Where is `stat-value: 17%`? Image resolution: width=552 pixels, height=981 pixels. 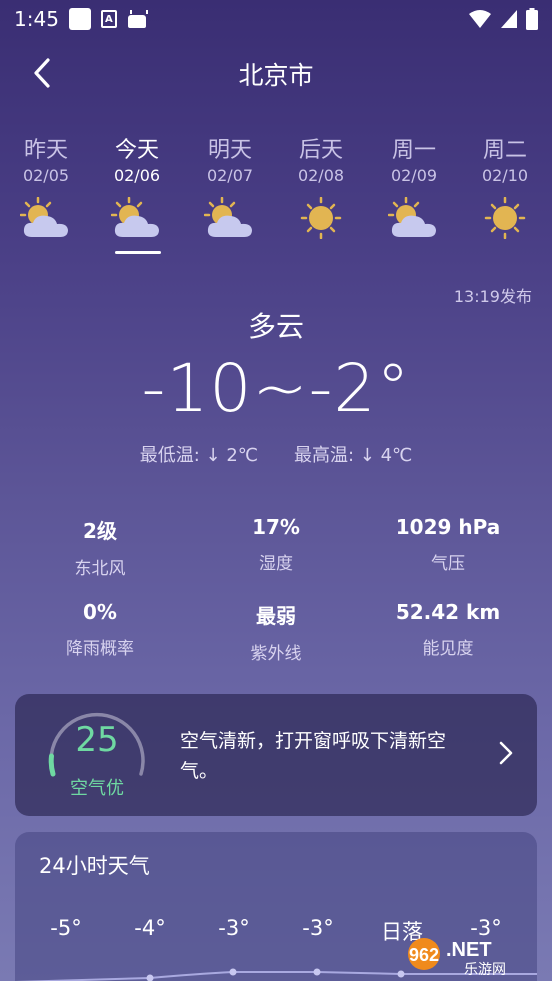 stat-value: 17% is located at coordinates (276, 527).